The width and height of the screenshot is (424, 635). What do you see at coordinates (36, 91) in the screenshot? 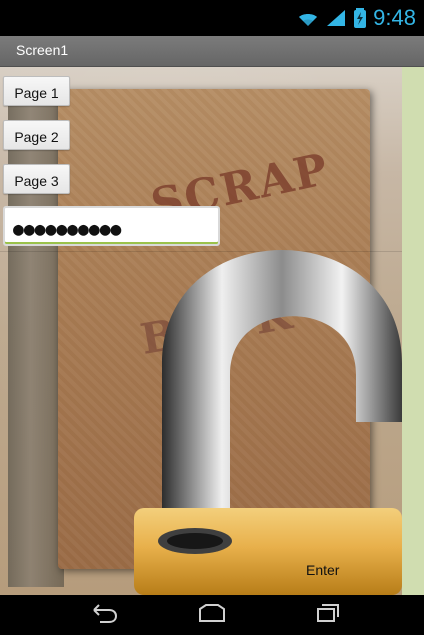
I see `page-1-button: Page 1` at bounding box center [36, 91].